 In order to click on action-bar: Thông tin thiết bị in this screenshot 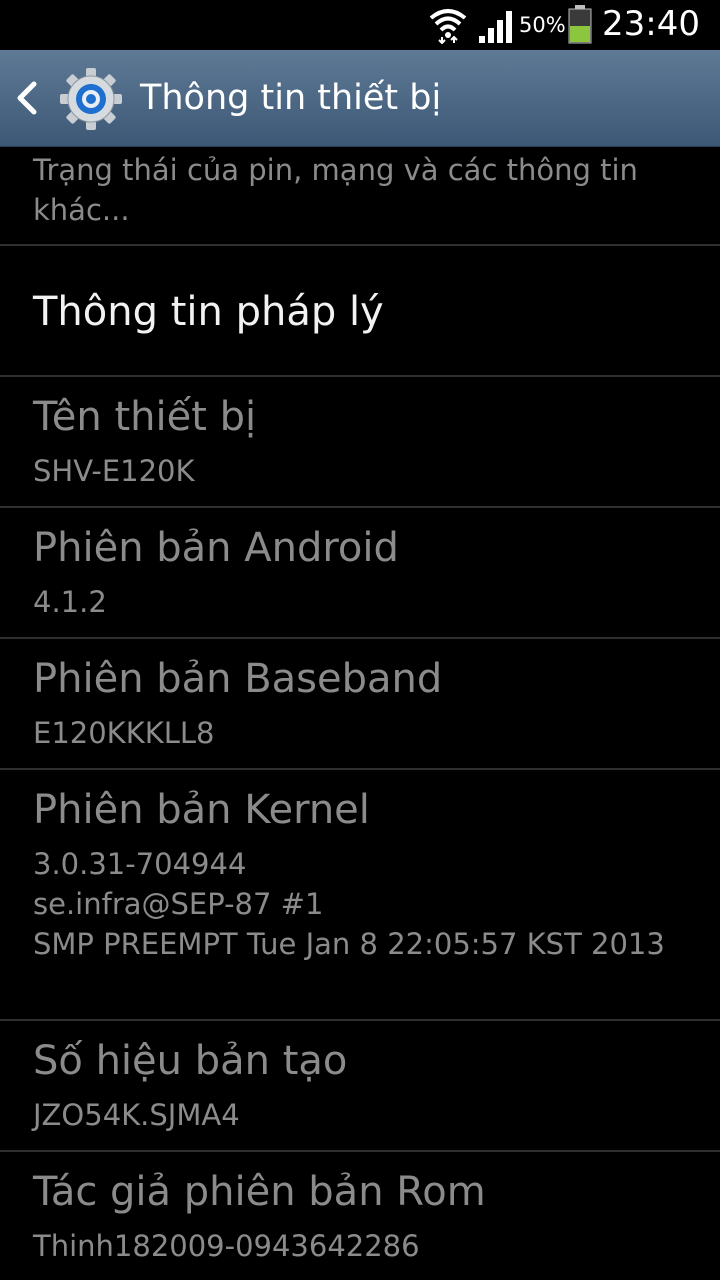, I will do `click(360, 98)`.